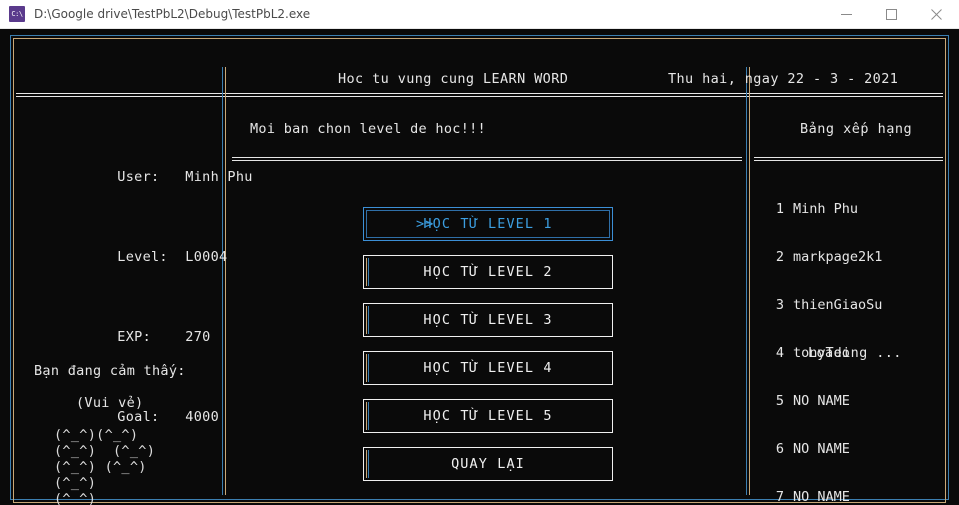 Image resolution: width=959 pixels, height=505 pixels. I want to click on close-icon, so click(936, 14).